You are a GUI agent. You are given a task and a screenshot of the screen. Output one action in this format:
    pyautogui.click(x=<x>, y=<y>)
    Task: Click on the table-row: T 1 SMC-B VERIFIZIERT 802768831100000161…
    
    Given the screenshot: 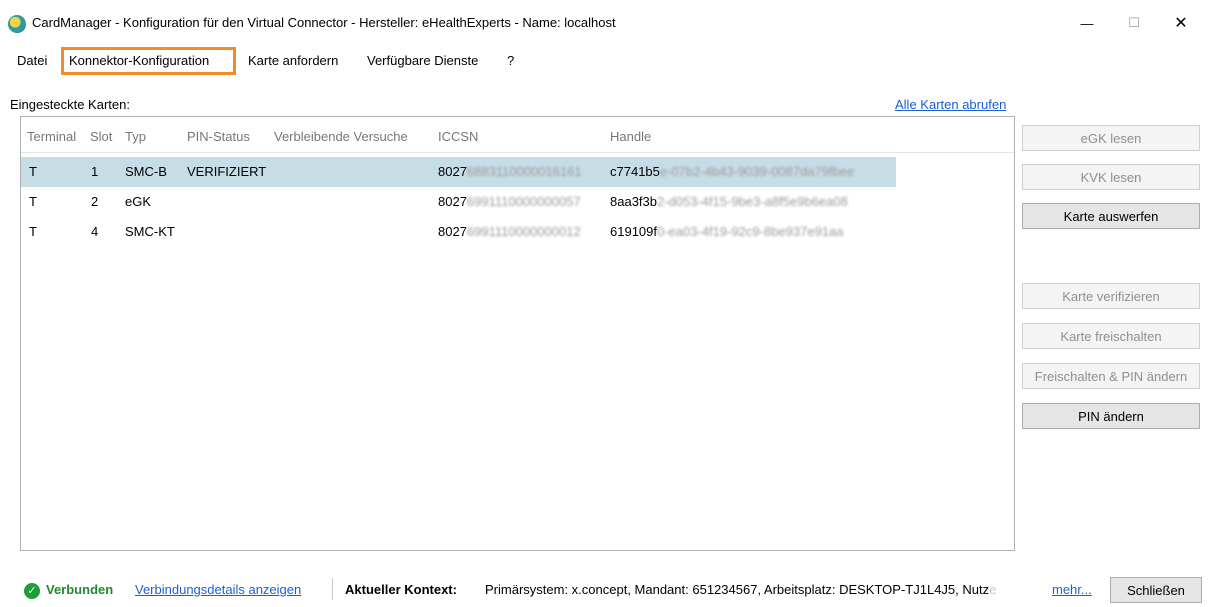 What is the action you would take?
    pyautogui.click(x=458, y=172)
    